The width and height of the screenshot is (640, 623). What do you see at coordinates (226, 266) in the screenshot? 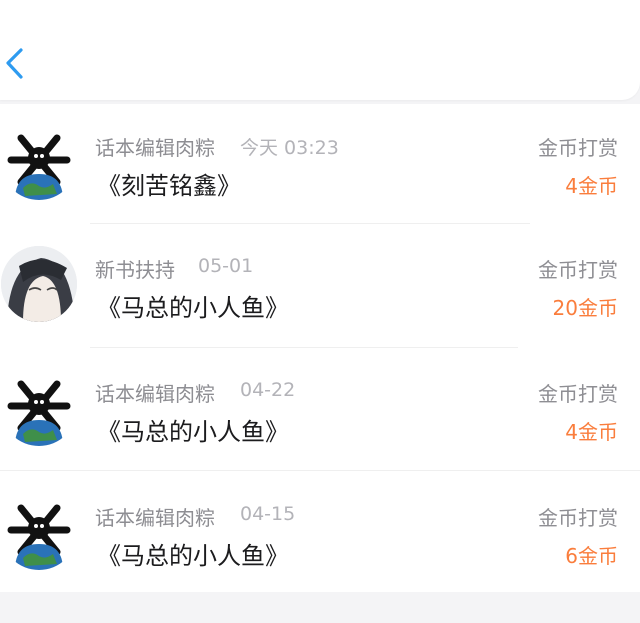
I see `timestamp: 05-01` at bounding box center [226, 266].